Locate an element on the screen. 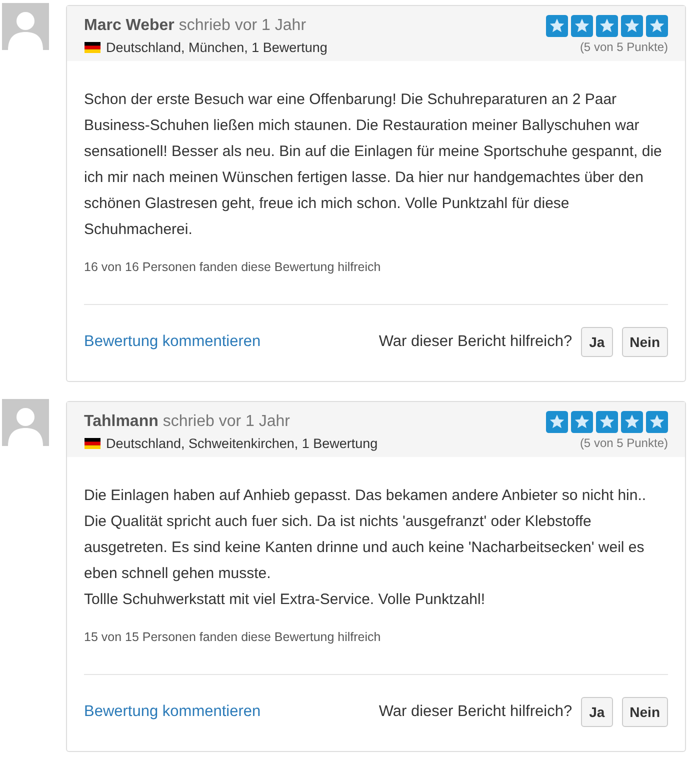 This screenshot has width=691, height=771. reviewer-location: Deutschland, Schweitenkirchen, 1 Bewertung is located at coordinates (242, 443).